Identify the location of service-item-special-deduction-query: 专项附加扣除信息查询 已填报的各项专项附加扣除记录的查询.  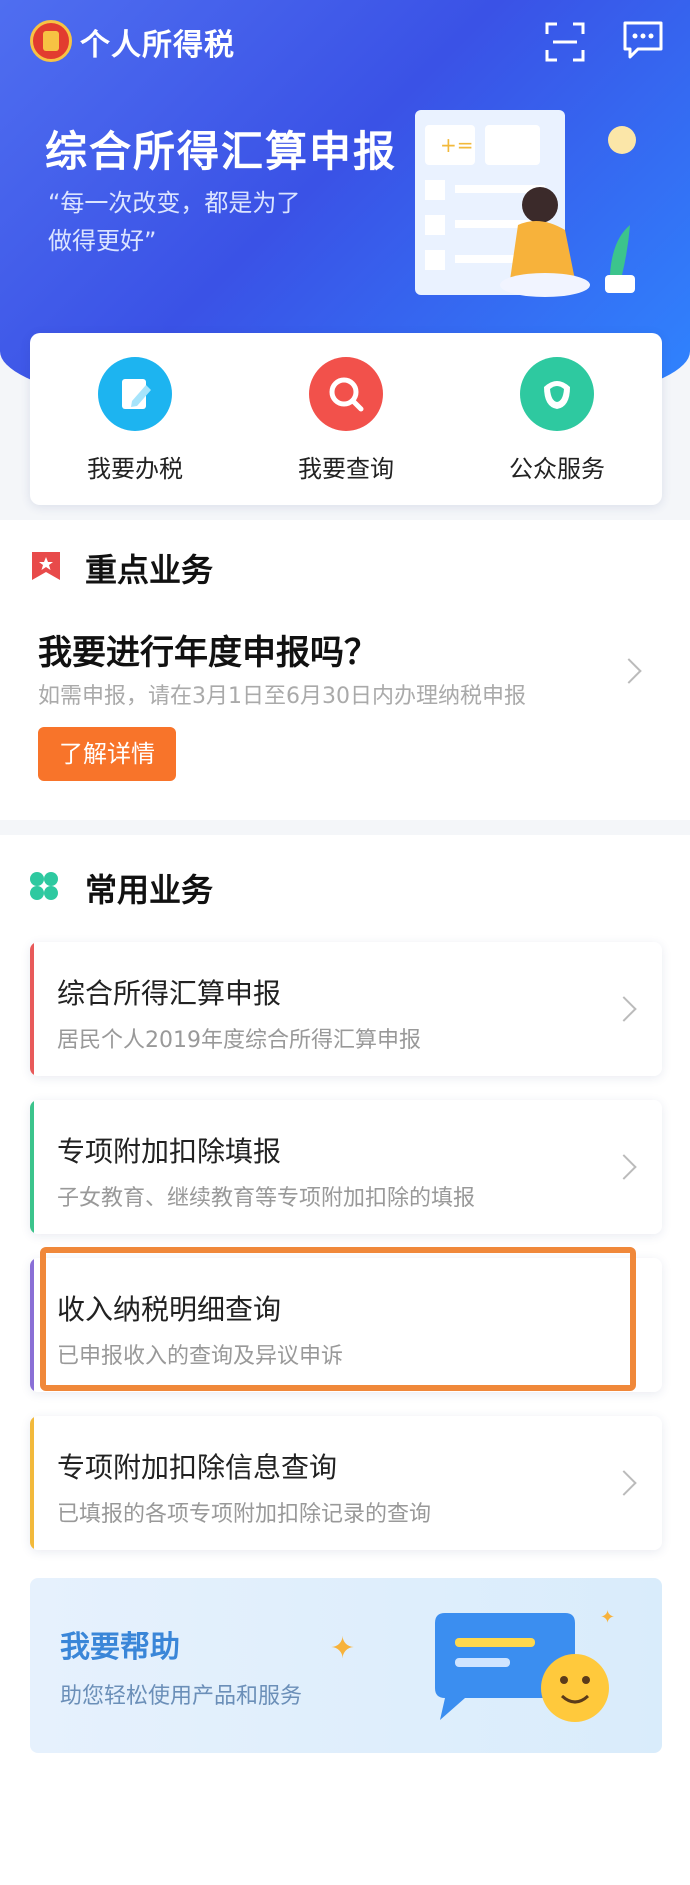
(346, 1483).